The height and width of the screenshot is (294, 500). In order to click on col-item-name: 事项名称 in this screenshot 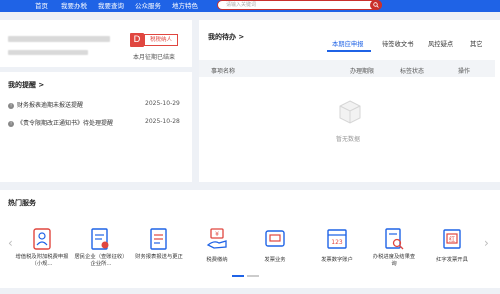, I will do `click(223, 71)`.